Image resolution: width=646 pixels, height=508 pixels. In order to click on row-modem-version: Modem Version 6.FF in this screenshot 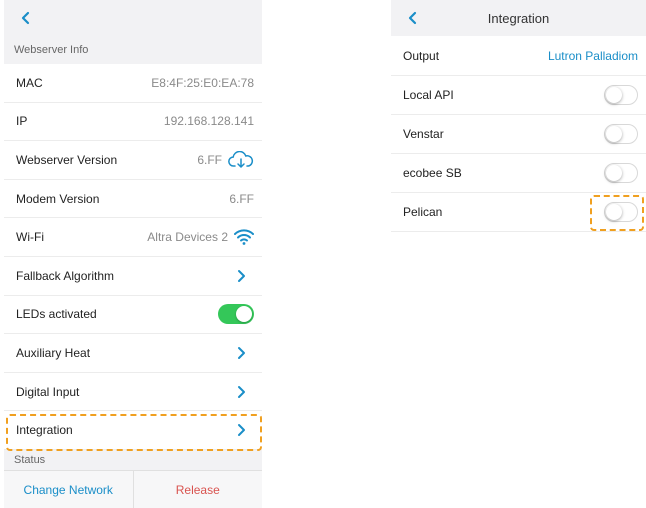, I will do `click(133, 199)`.